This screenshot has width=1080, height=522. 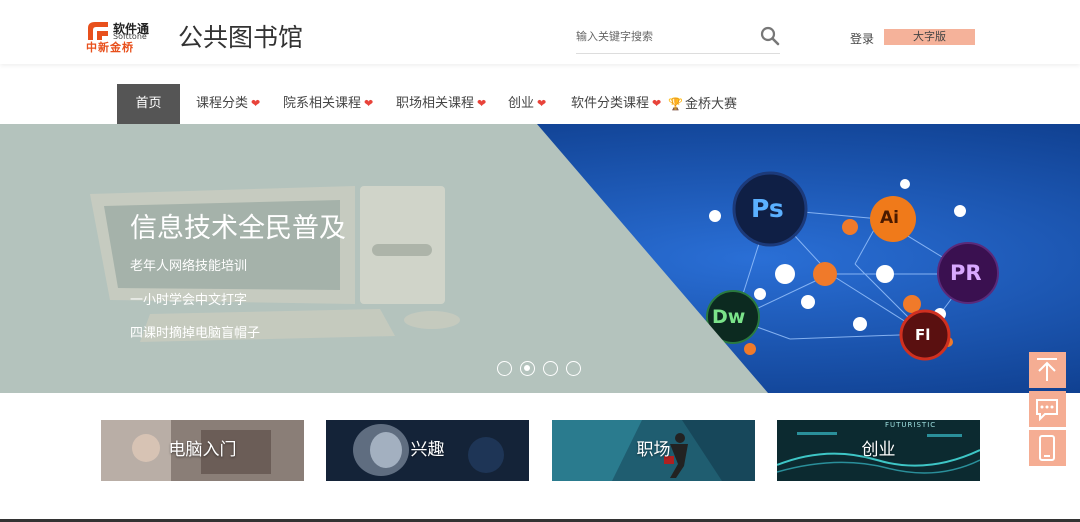 I want to click on category-card-startup: FUTURISTIC 创业, so click(x=878, y=450).